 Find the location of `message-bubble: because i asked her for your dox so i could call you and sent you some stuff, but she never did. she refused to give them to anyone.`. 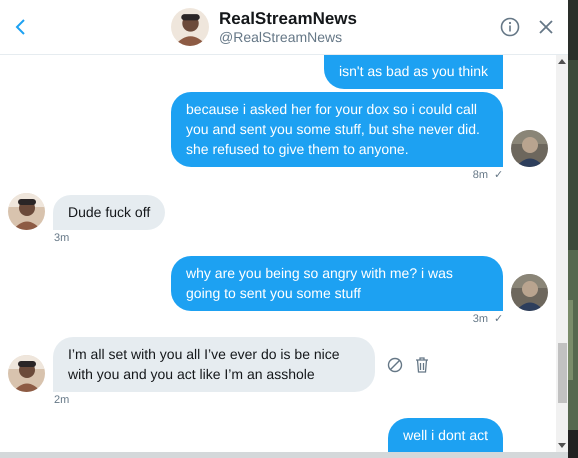

message-bubble: because i asked her for your dox so i could call you and sent you some stuff, but she never did. she refused to give them to anyone. is located at coordinates (337, 129).